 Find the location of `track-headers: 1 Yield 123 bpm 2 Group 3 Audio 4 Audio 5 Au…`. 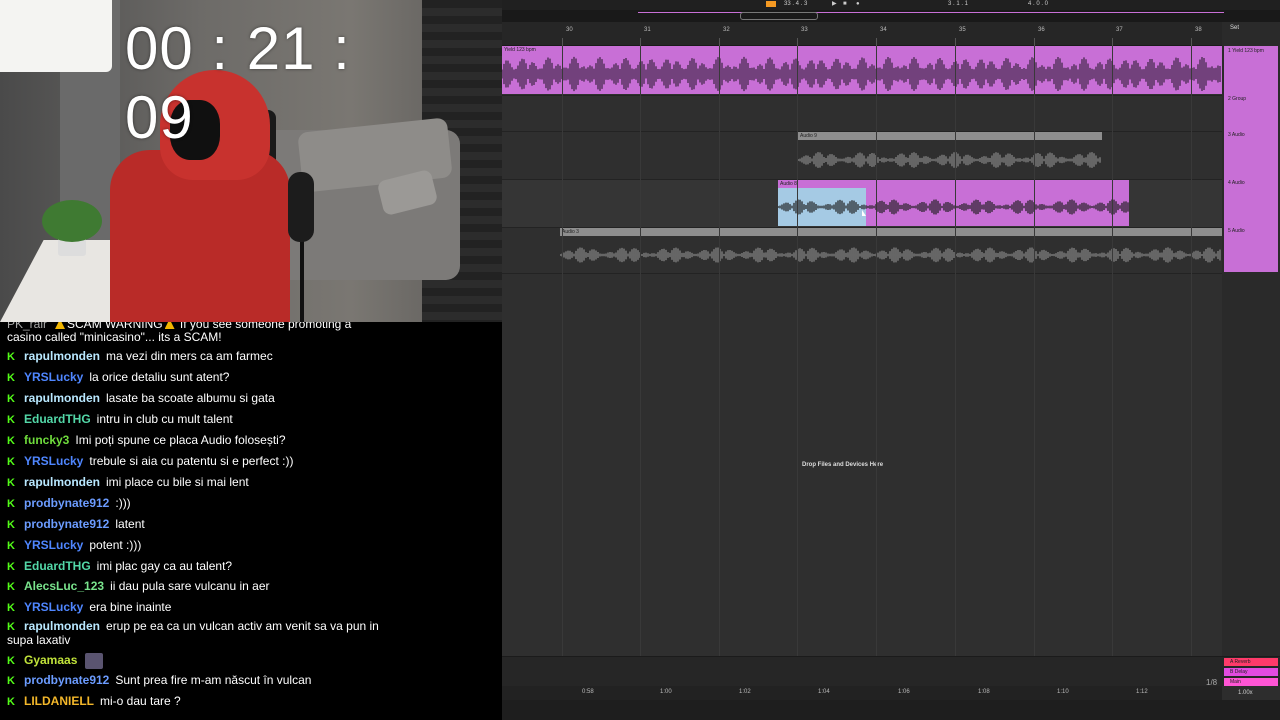

track-headers: 1 Yield 123 bpm 2 Group 3 Audio 4 Audio 5 Au… is located at coordinates (1251, 339).